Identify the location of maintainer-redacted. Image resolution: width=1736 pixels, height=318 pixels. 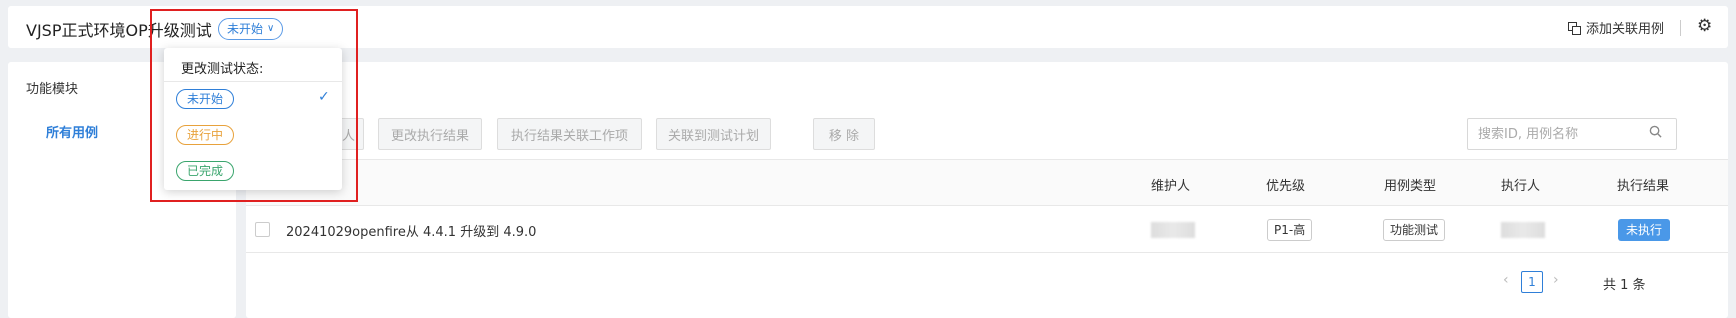
(1173, 230).